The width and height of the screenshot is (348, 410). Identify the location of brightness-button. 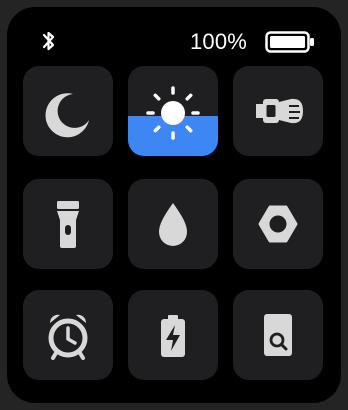
(173, 111).